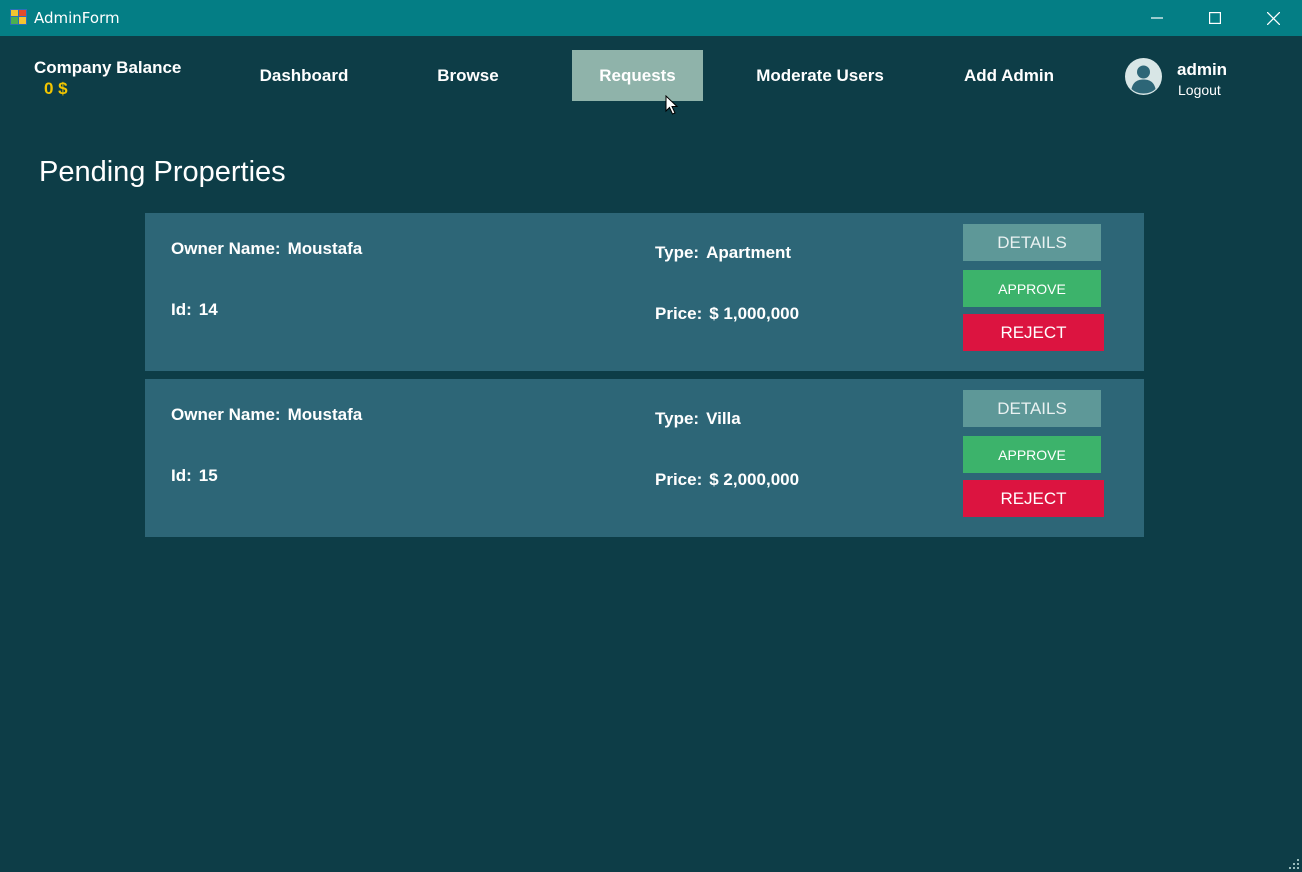  I want to click on type-value: Apartment, so click(749, 252).